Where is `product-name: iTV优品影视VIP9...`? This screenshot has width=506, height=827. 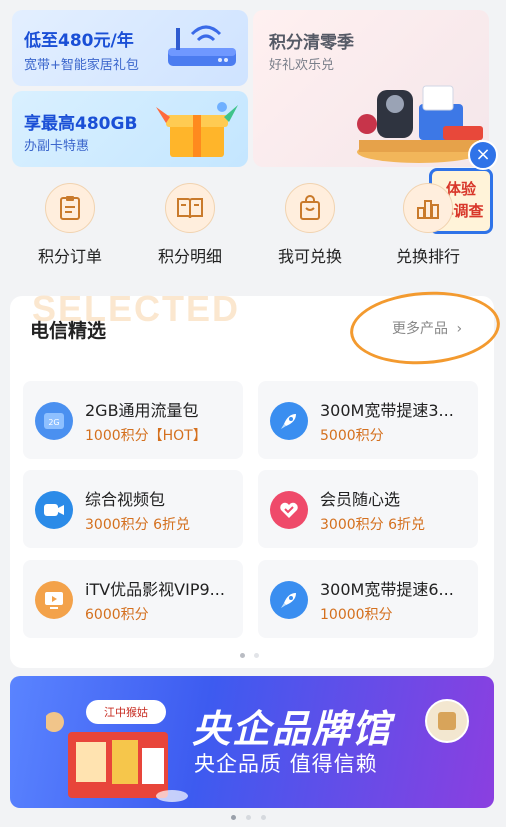
product-name: iTV优品影视VIP9... is located at coordinates (155, 589).